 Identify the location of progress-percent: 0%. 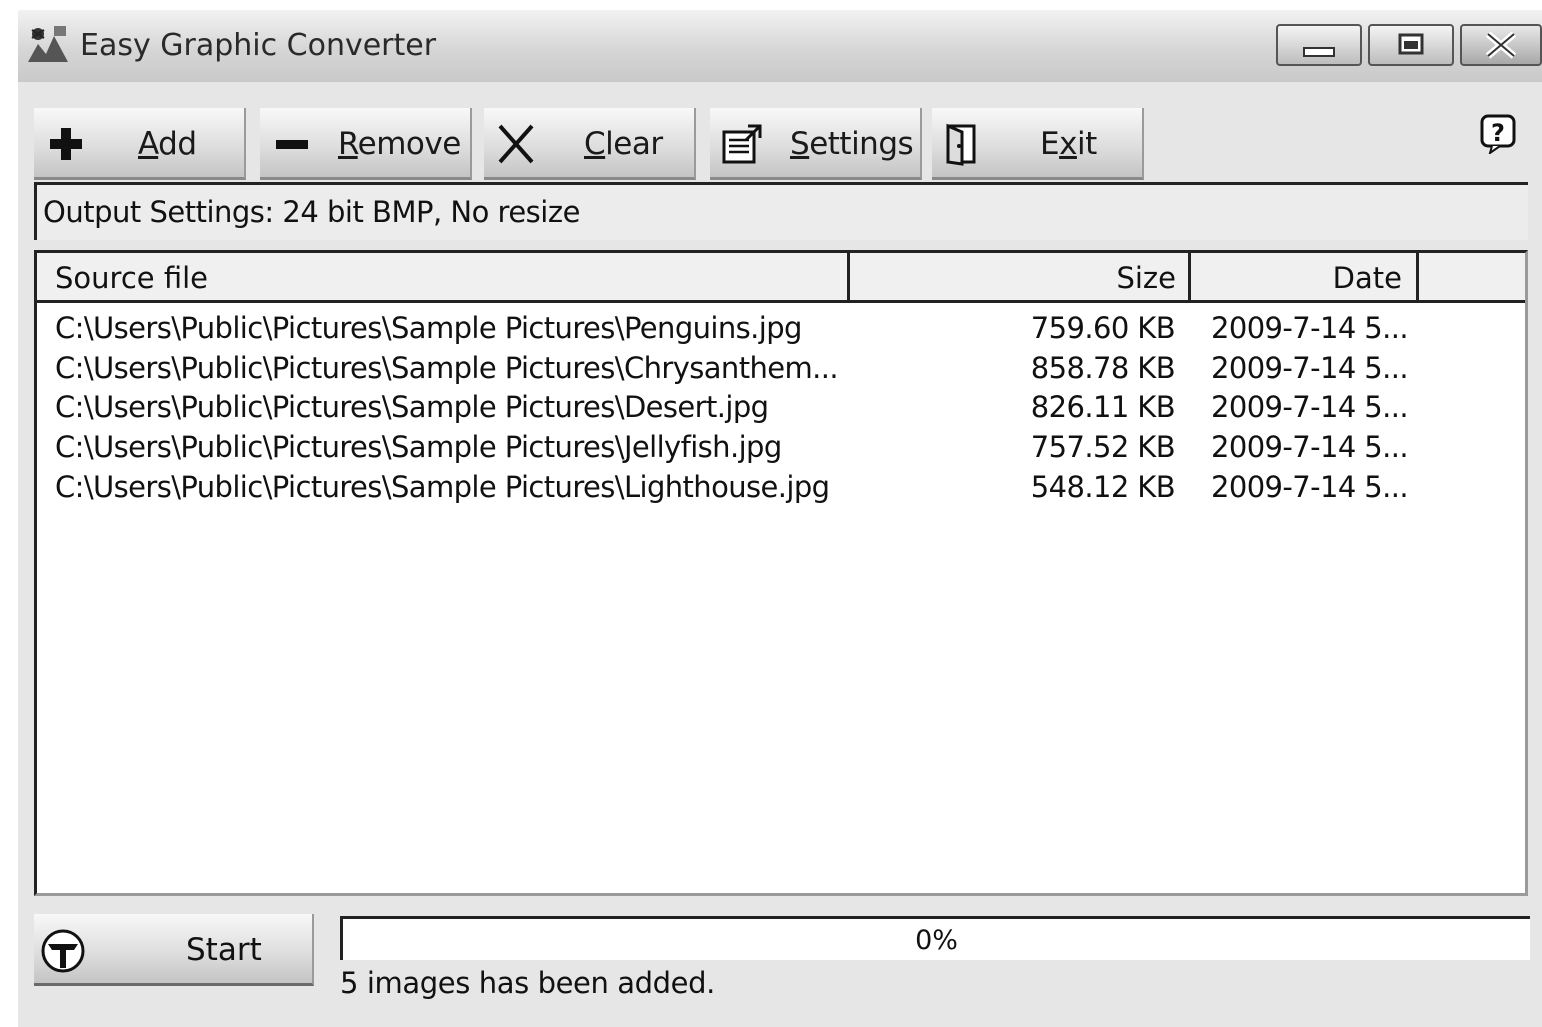
(936, 940).